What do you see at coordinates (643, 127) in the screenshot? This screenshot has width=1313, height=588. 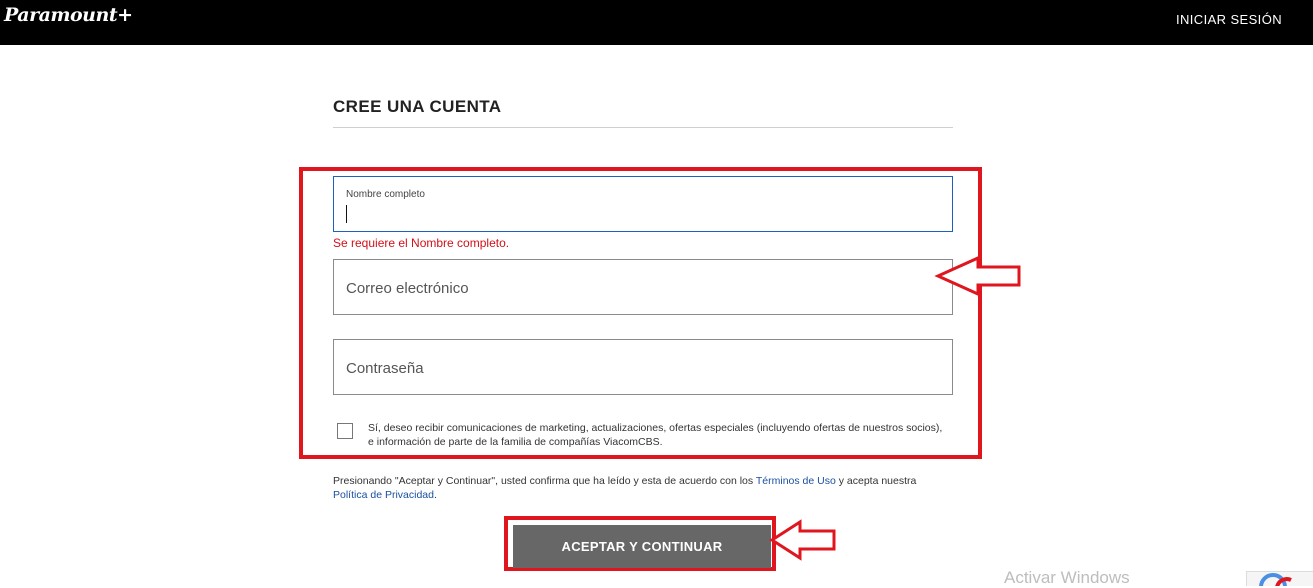 I see `title-divider` at bounding box center [643, 127].